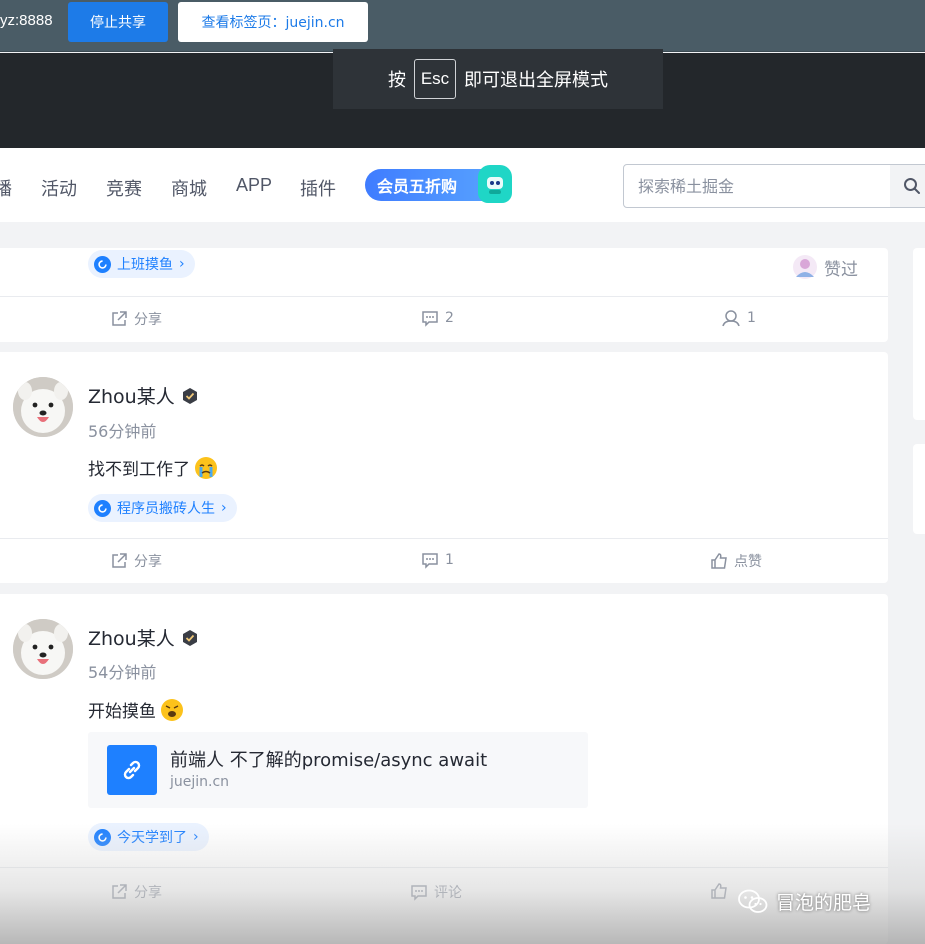  Describe the element at coordinates (912, 186) in the screenshot. I see `search-icon` at that location.